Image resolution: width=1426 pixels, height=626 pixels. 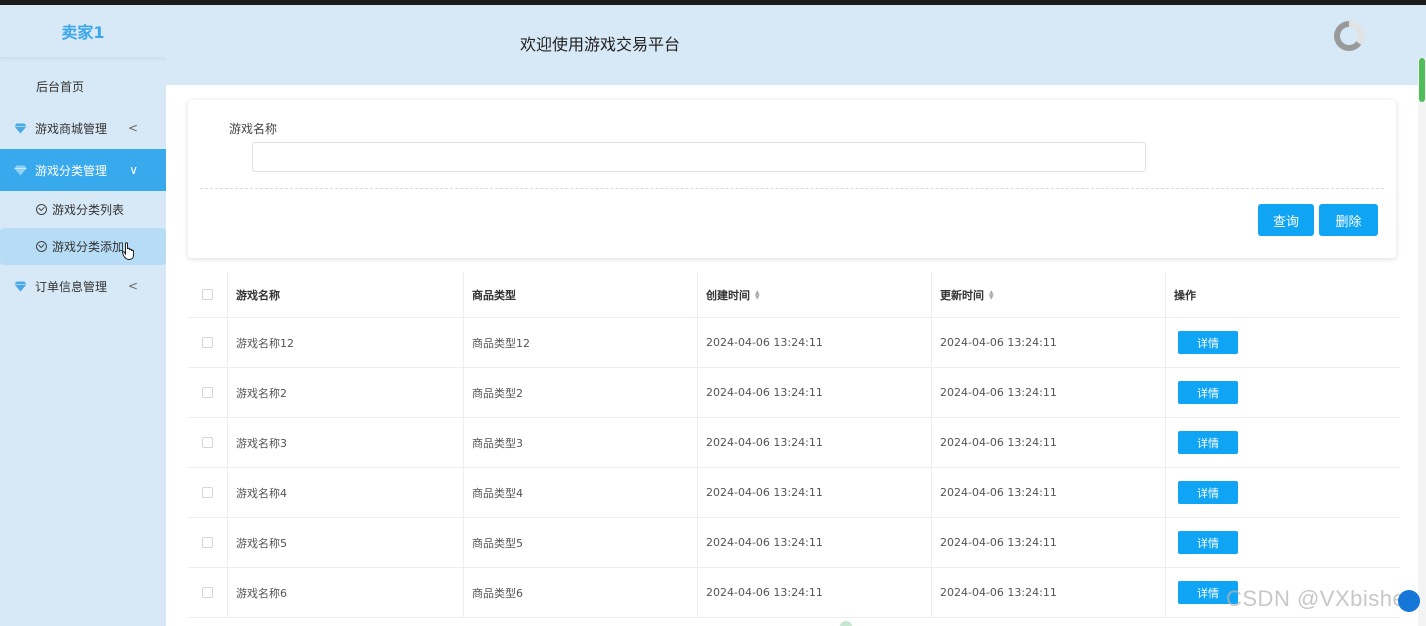 What do you see at coordinates (699, 157) in the screenshot?
I see `game-name-input` at bounding box center [699, 157].